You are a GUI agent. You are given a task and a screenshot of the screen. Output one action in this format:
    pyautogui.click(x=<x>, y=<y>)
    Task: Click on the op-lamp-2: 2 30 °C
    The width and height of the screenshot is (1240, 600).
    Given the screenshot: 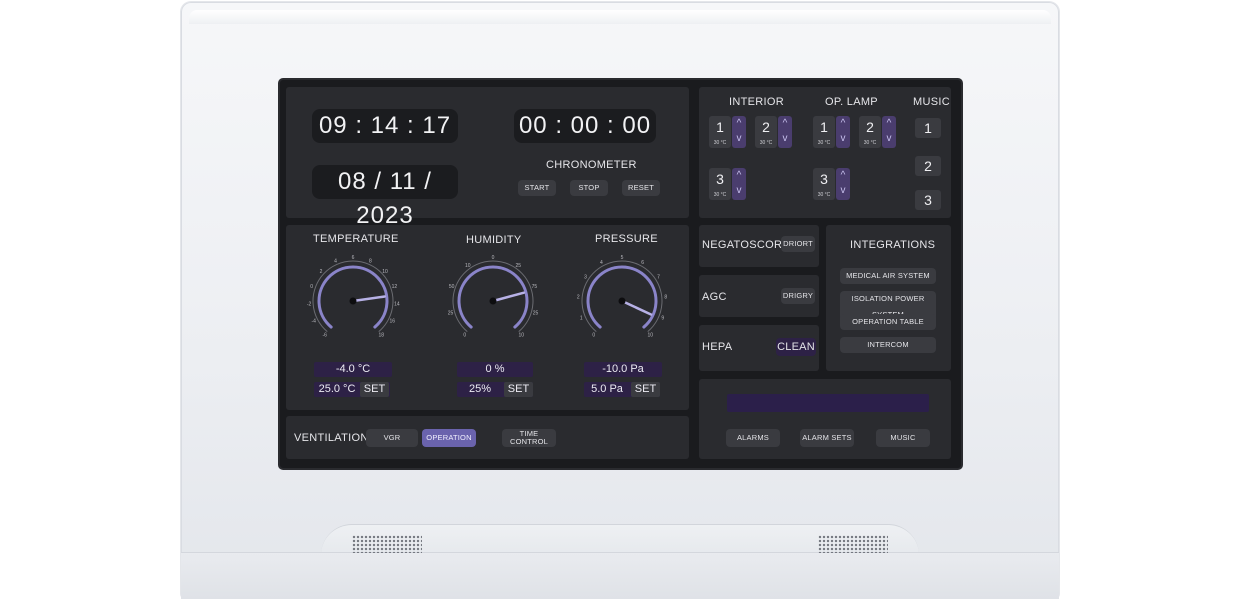 What is the action you would take?
    pyautogui.click(x=870, y=132)
    